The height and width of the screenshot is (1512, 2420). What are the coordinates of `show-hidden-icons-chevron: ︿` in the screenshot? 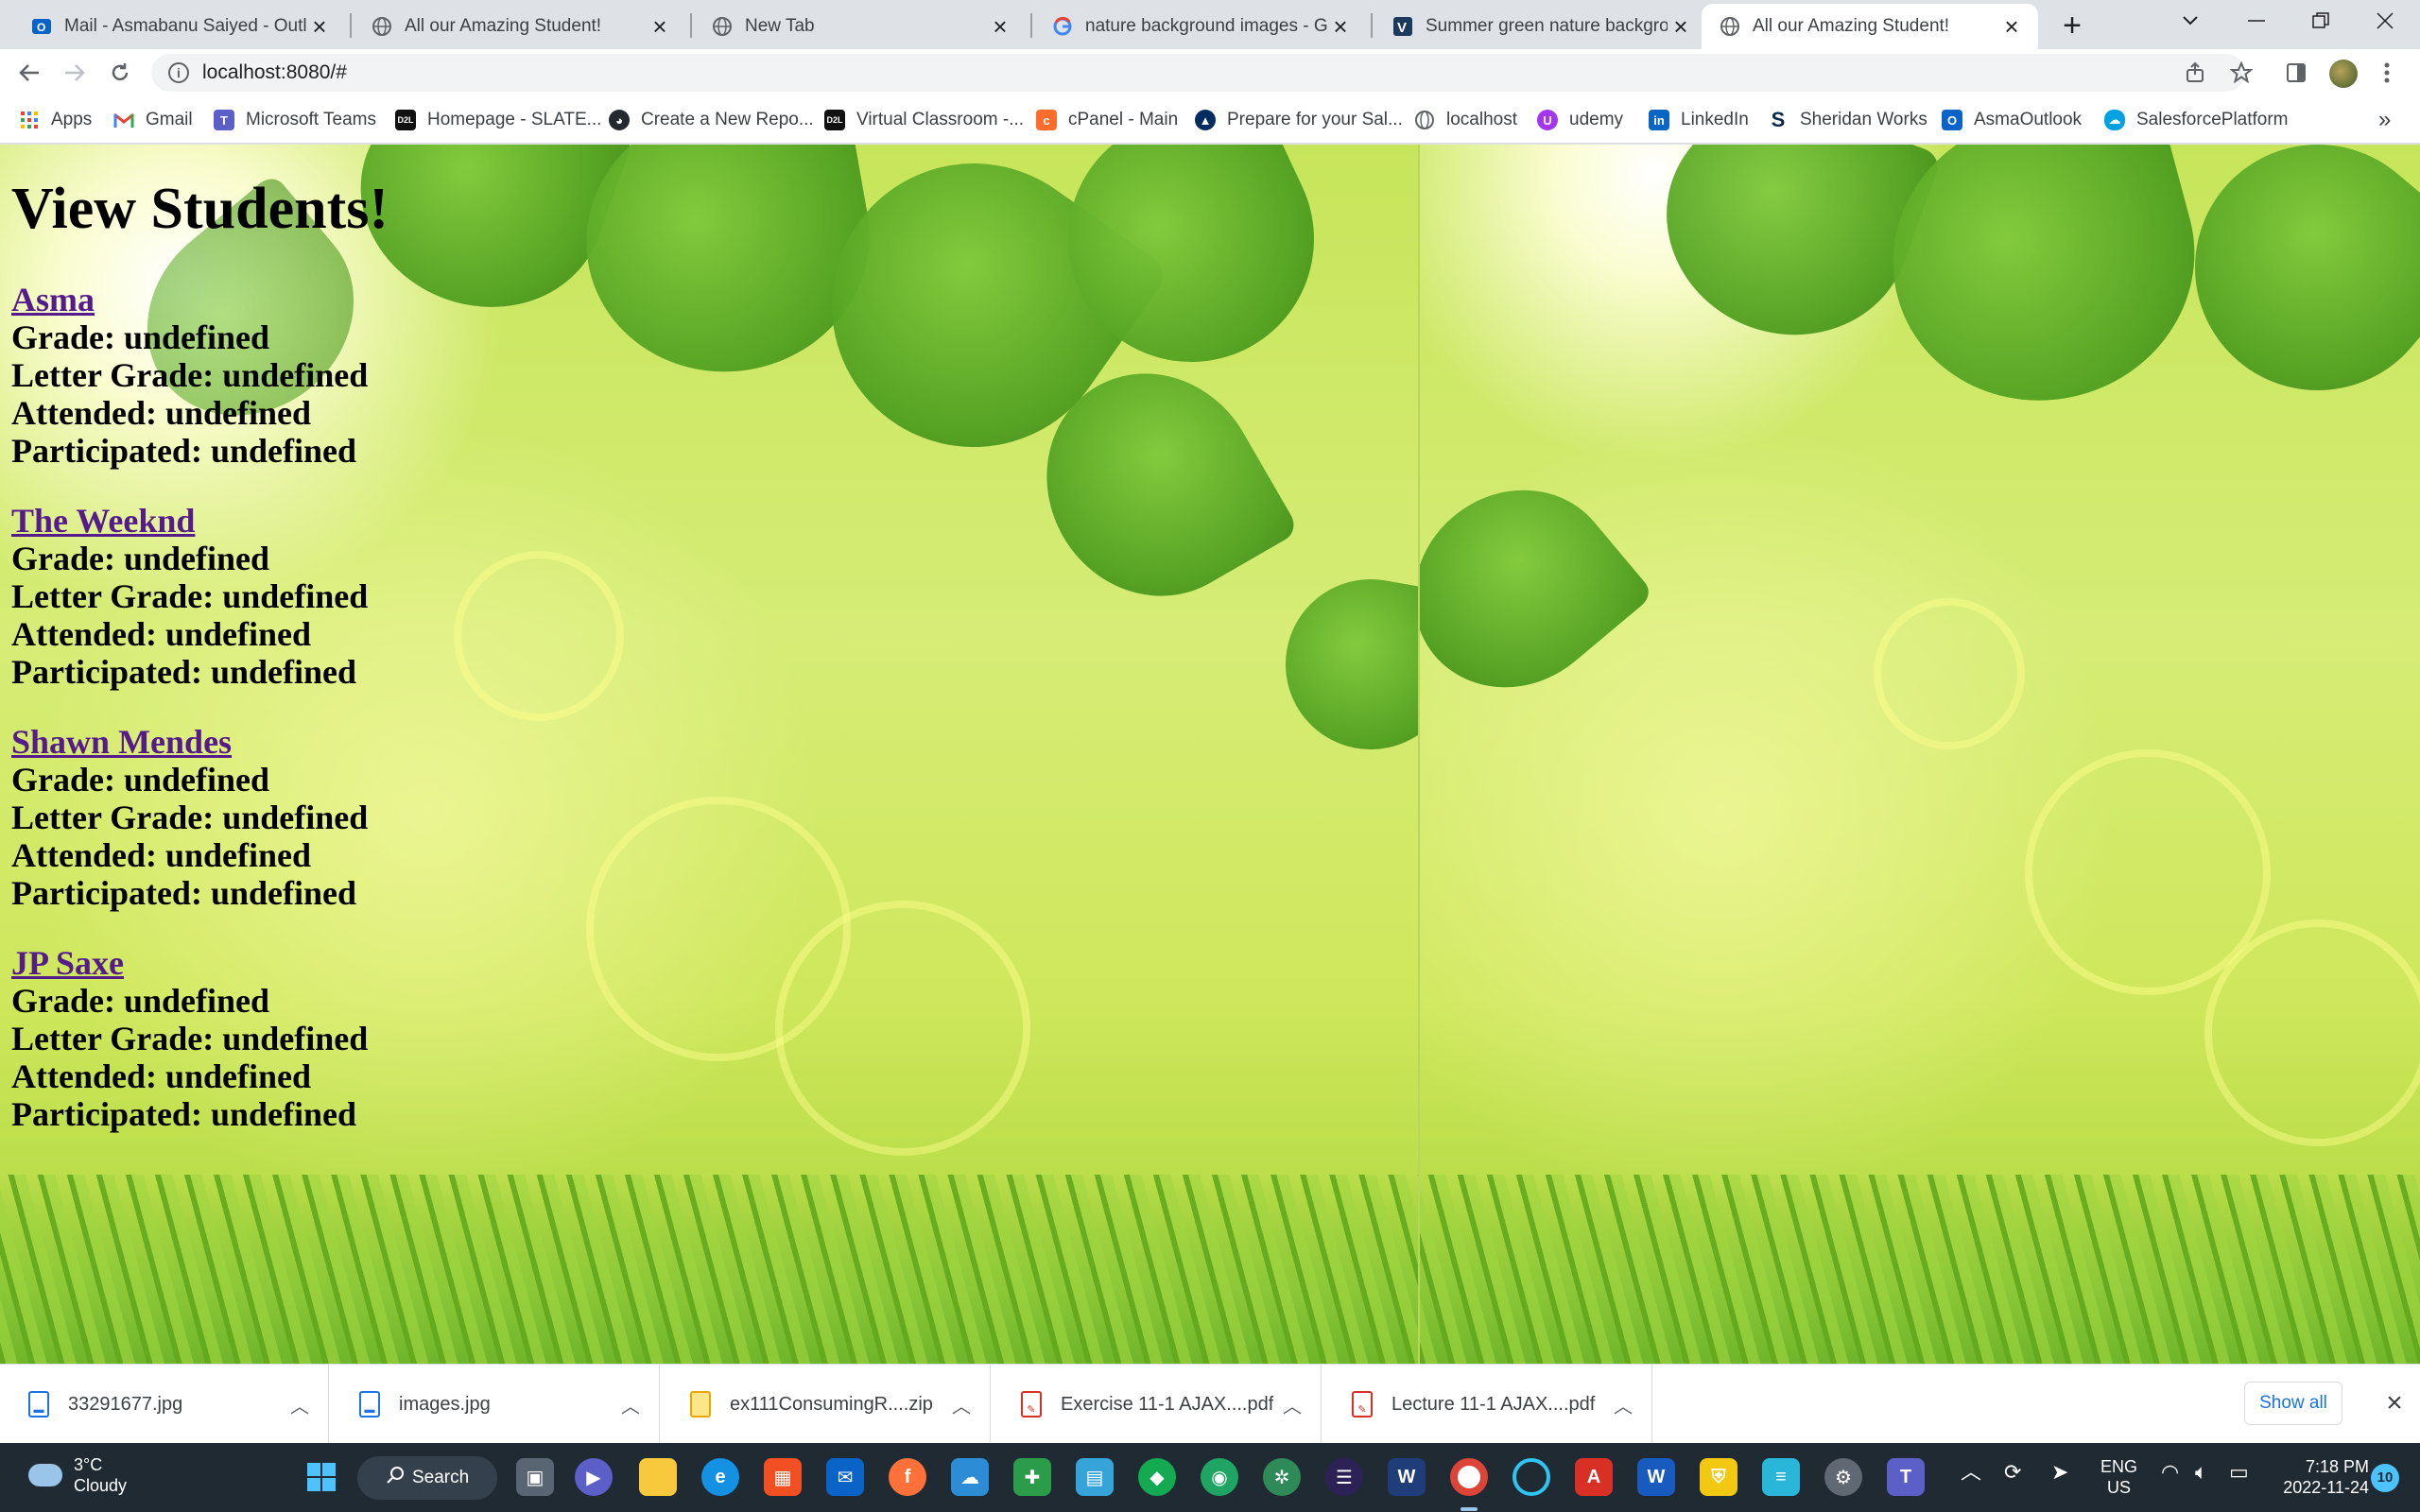 It's located at (1971, 1472).